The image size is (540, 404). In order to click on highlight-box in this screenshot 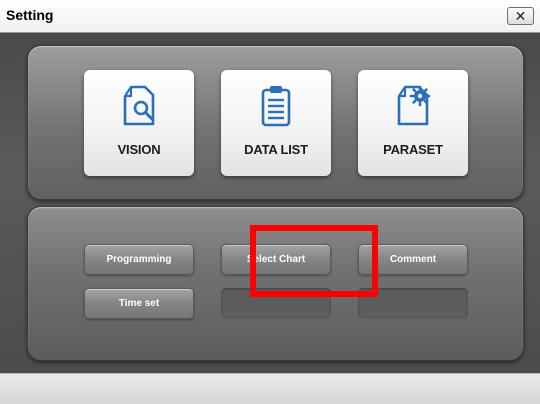, I will do `click(314, 261)`.